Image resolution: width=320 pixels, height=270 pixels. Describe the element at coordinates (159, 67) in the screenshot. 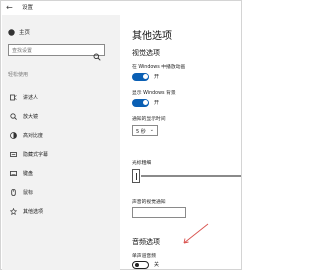

I see `animations-label: 在 Windows 中播放动画` at that location.